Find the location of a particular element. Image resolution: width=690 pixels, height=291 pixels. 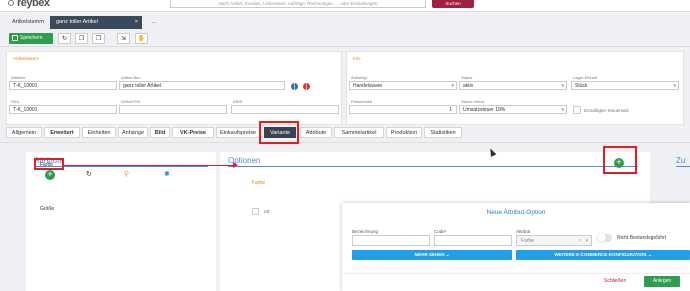

red-arrow-line is located at coordinates (149, 165).